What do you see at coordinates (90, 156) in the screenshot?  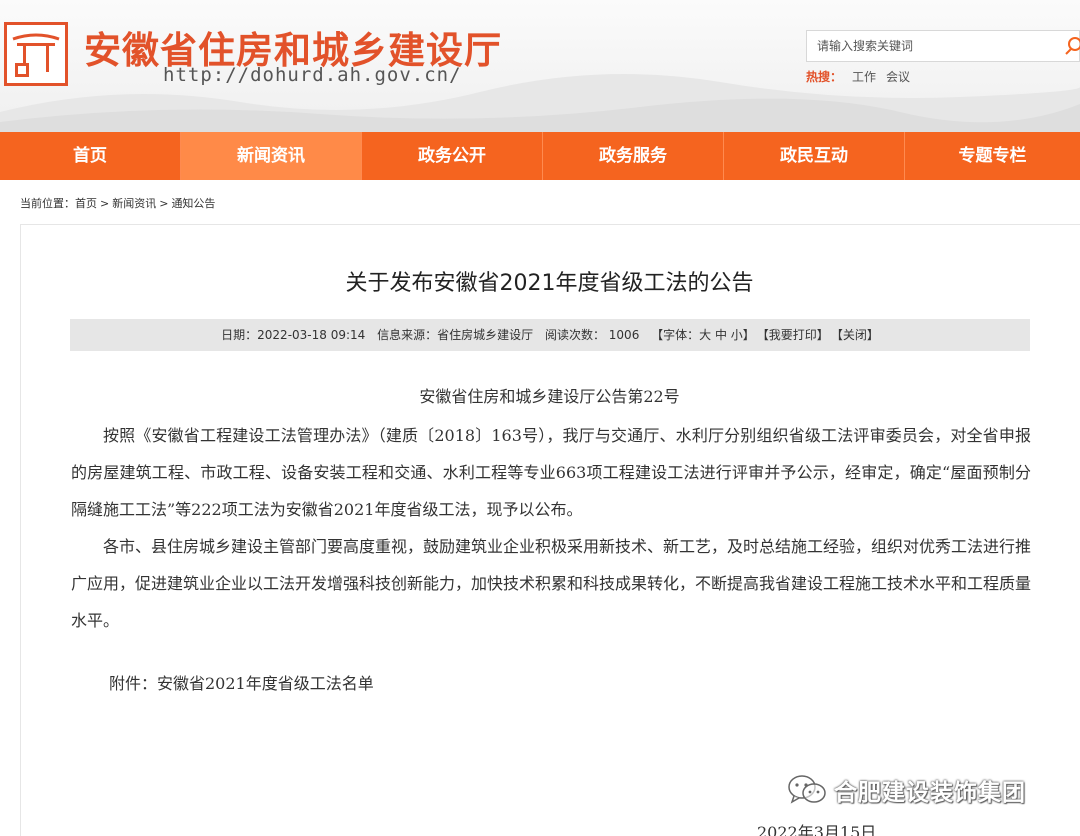 I see `nav-item-home: 首页` at bounding box center [90, 156].